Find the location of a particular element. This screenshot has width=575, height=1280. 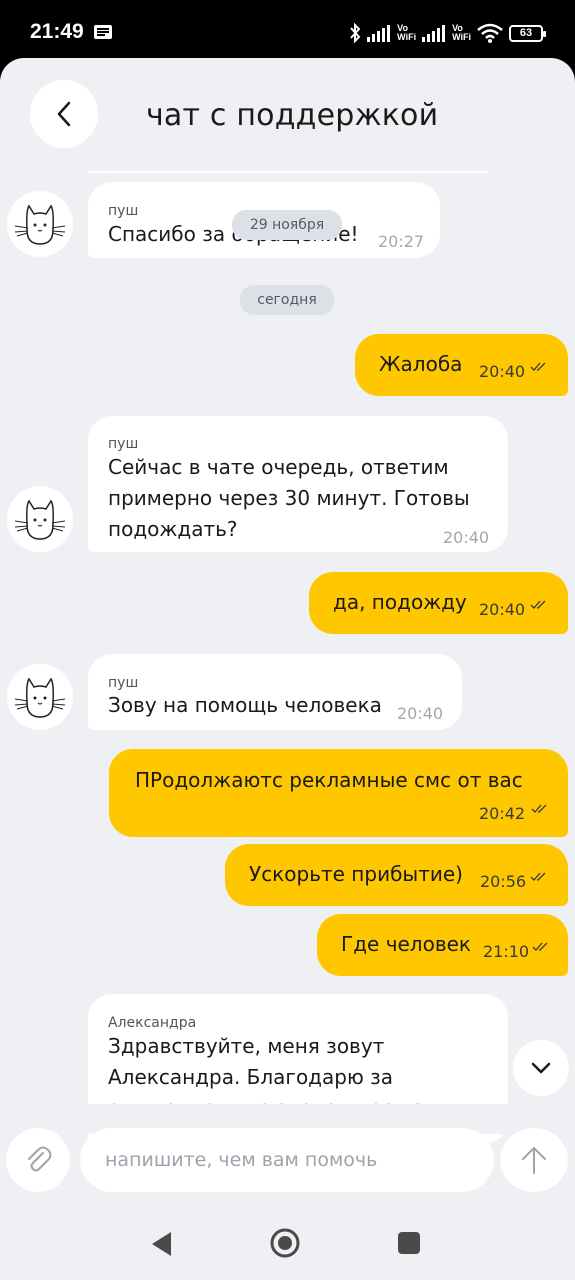

chevron-down-icon is located at coordinates (541, 1068).